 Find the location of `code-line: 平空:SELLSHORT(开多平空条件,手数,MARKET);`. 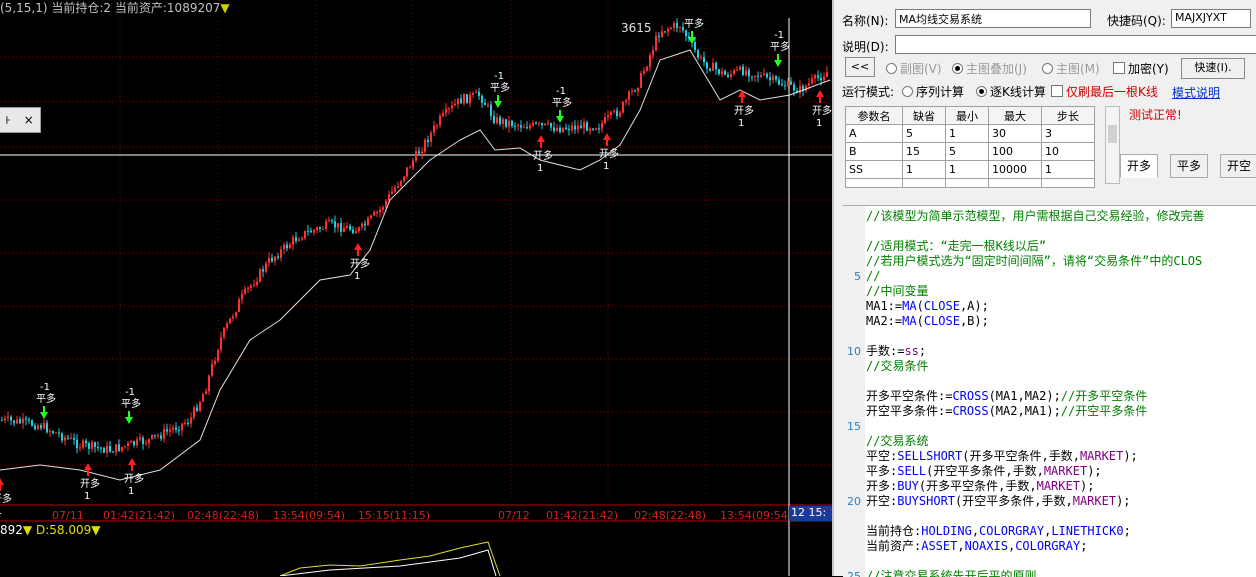

code-line: 平空:SELLSHORT(开多平空条件,手数,MARKET); is located at coordinates (1035, 456).